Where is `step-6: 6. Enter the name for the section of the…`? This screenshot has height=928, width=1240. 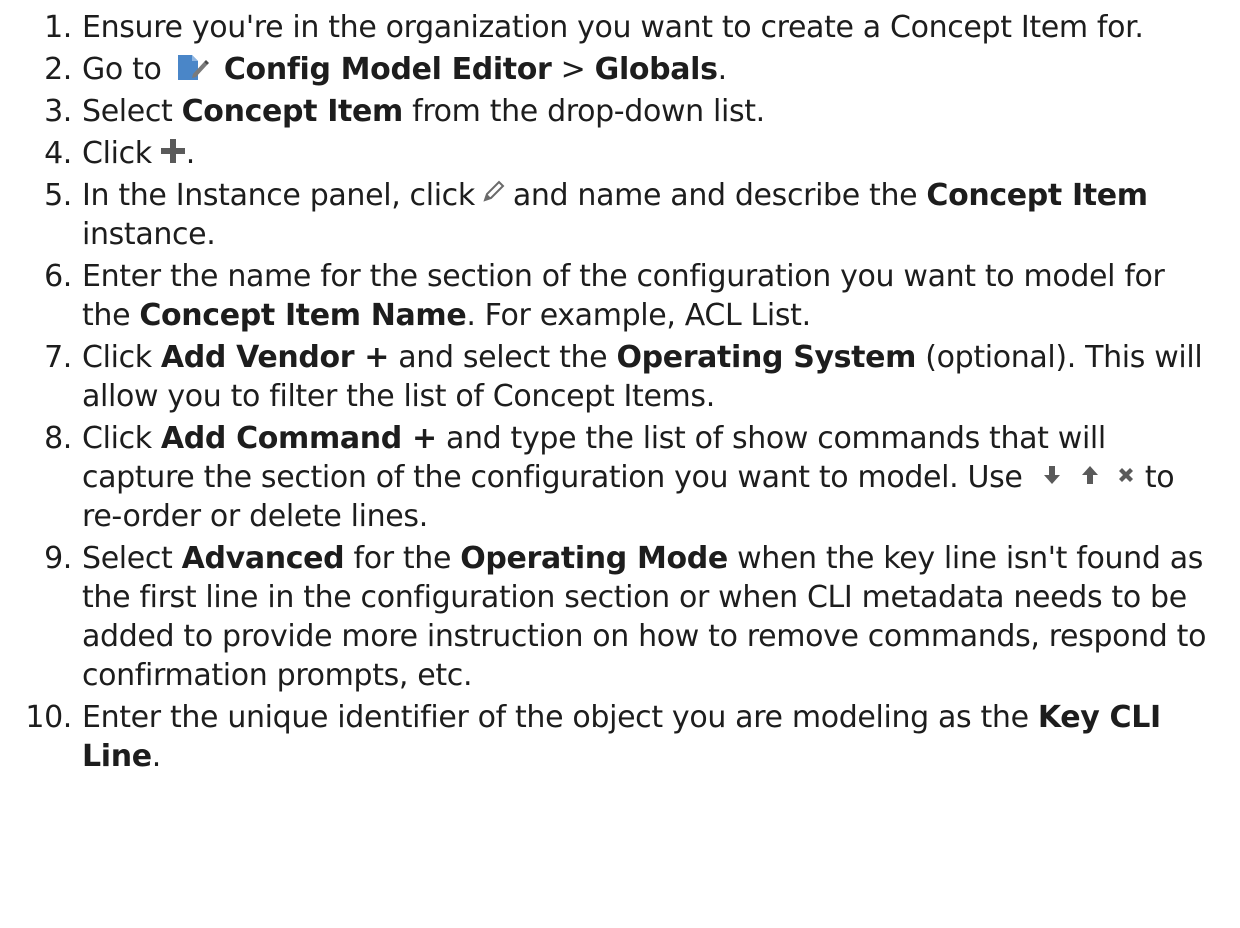 step-6: 6. Enter the name for the section of the… is located at coordinates (610, 296).